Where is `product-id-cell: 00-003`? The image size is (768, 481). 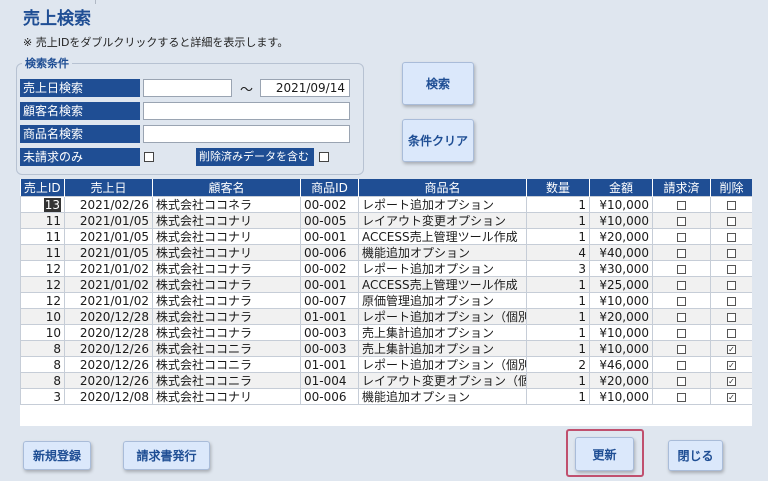
product-id-cell: 00-003 is located at coordinates (329, 332).